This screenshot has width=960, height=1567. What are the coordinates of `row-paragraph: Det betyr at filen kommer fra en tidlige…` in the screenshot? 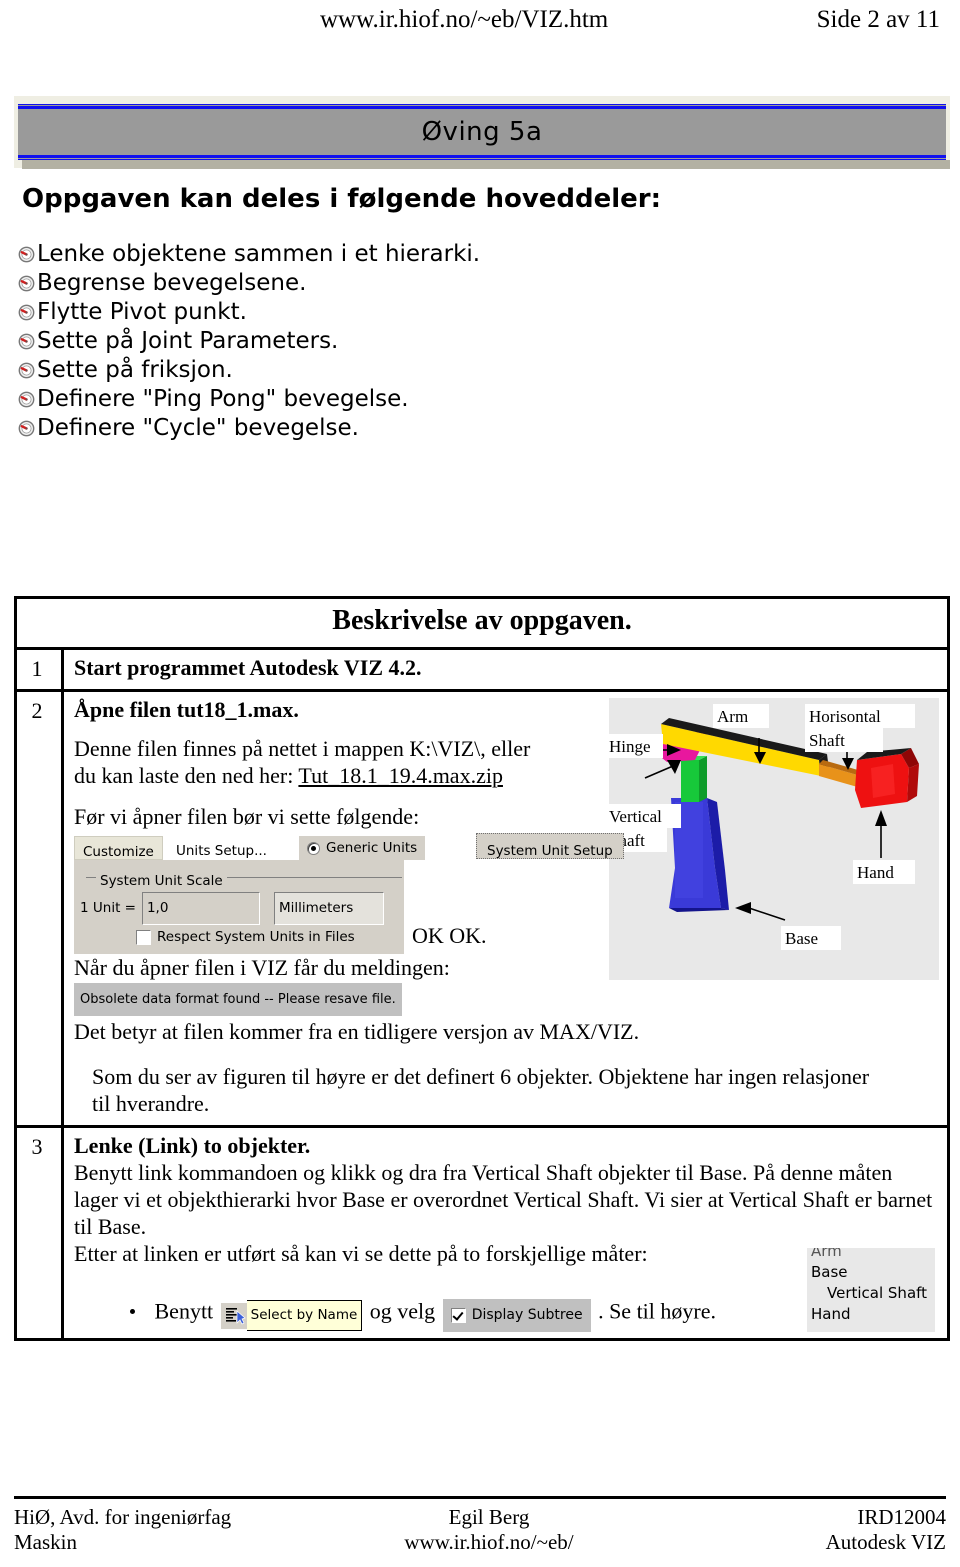 It's located at (357, 1031).